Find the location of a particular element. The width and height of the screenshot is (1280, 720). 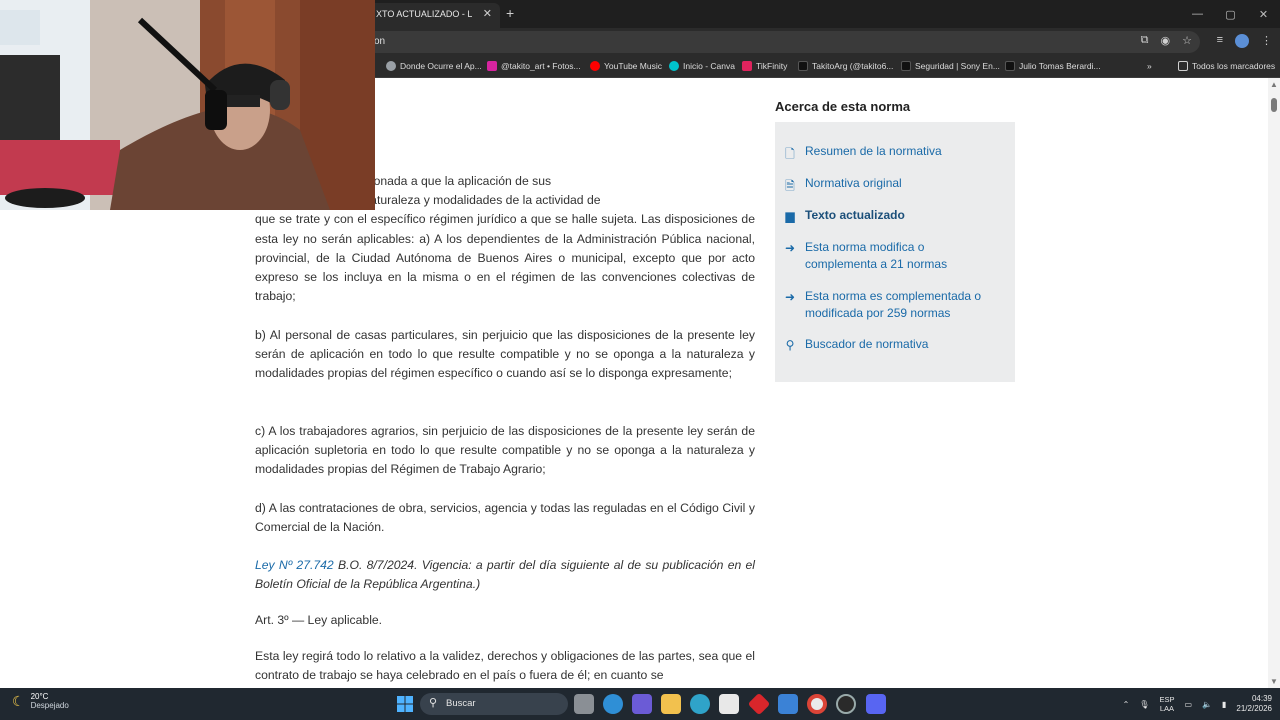

weather-widget: ☾ 20°C Despejado is located at coordinates (40, 701).